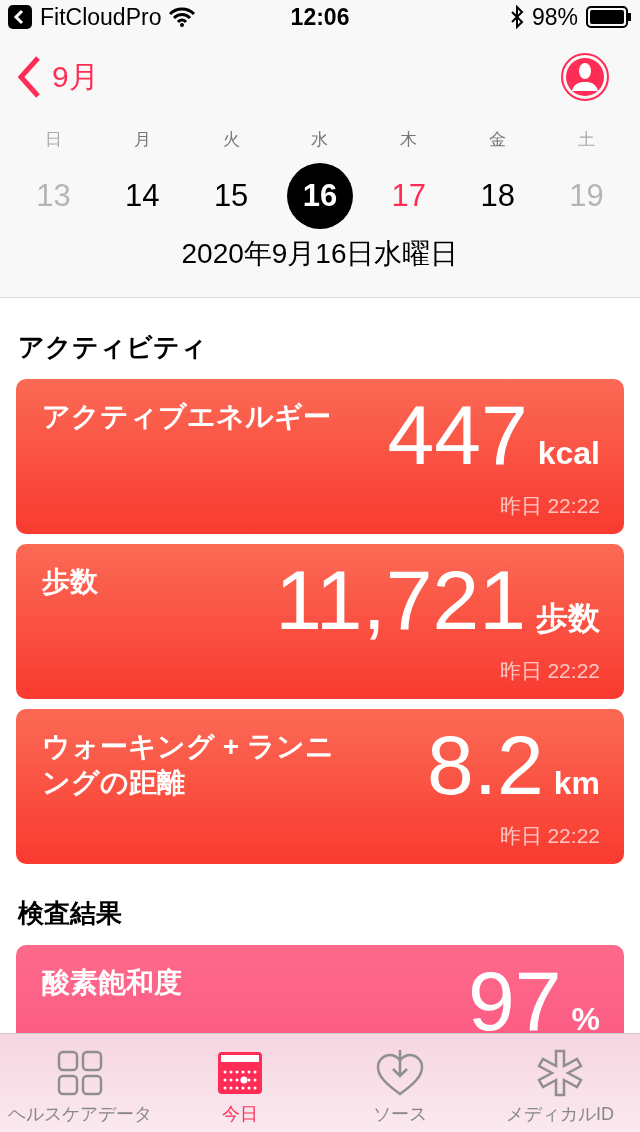  I want to click on metric-card: ウォーキング + ランニングの距離 8.2 km 昨日 22:22, so click(320, 786).